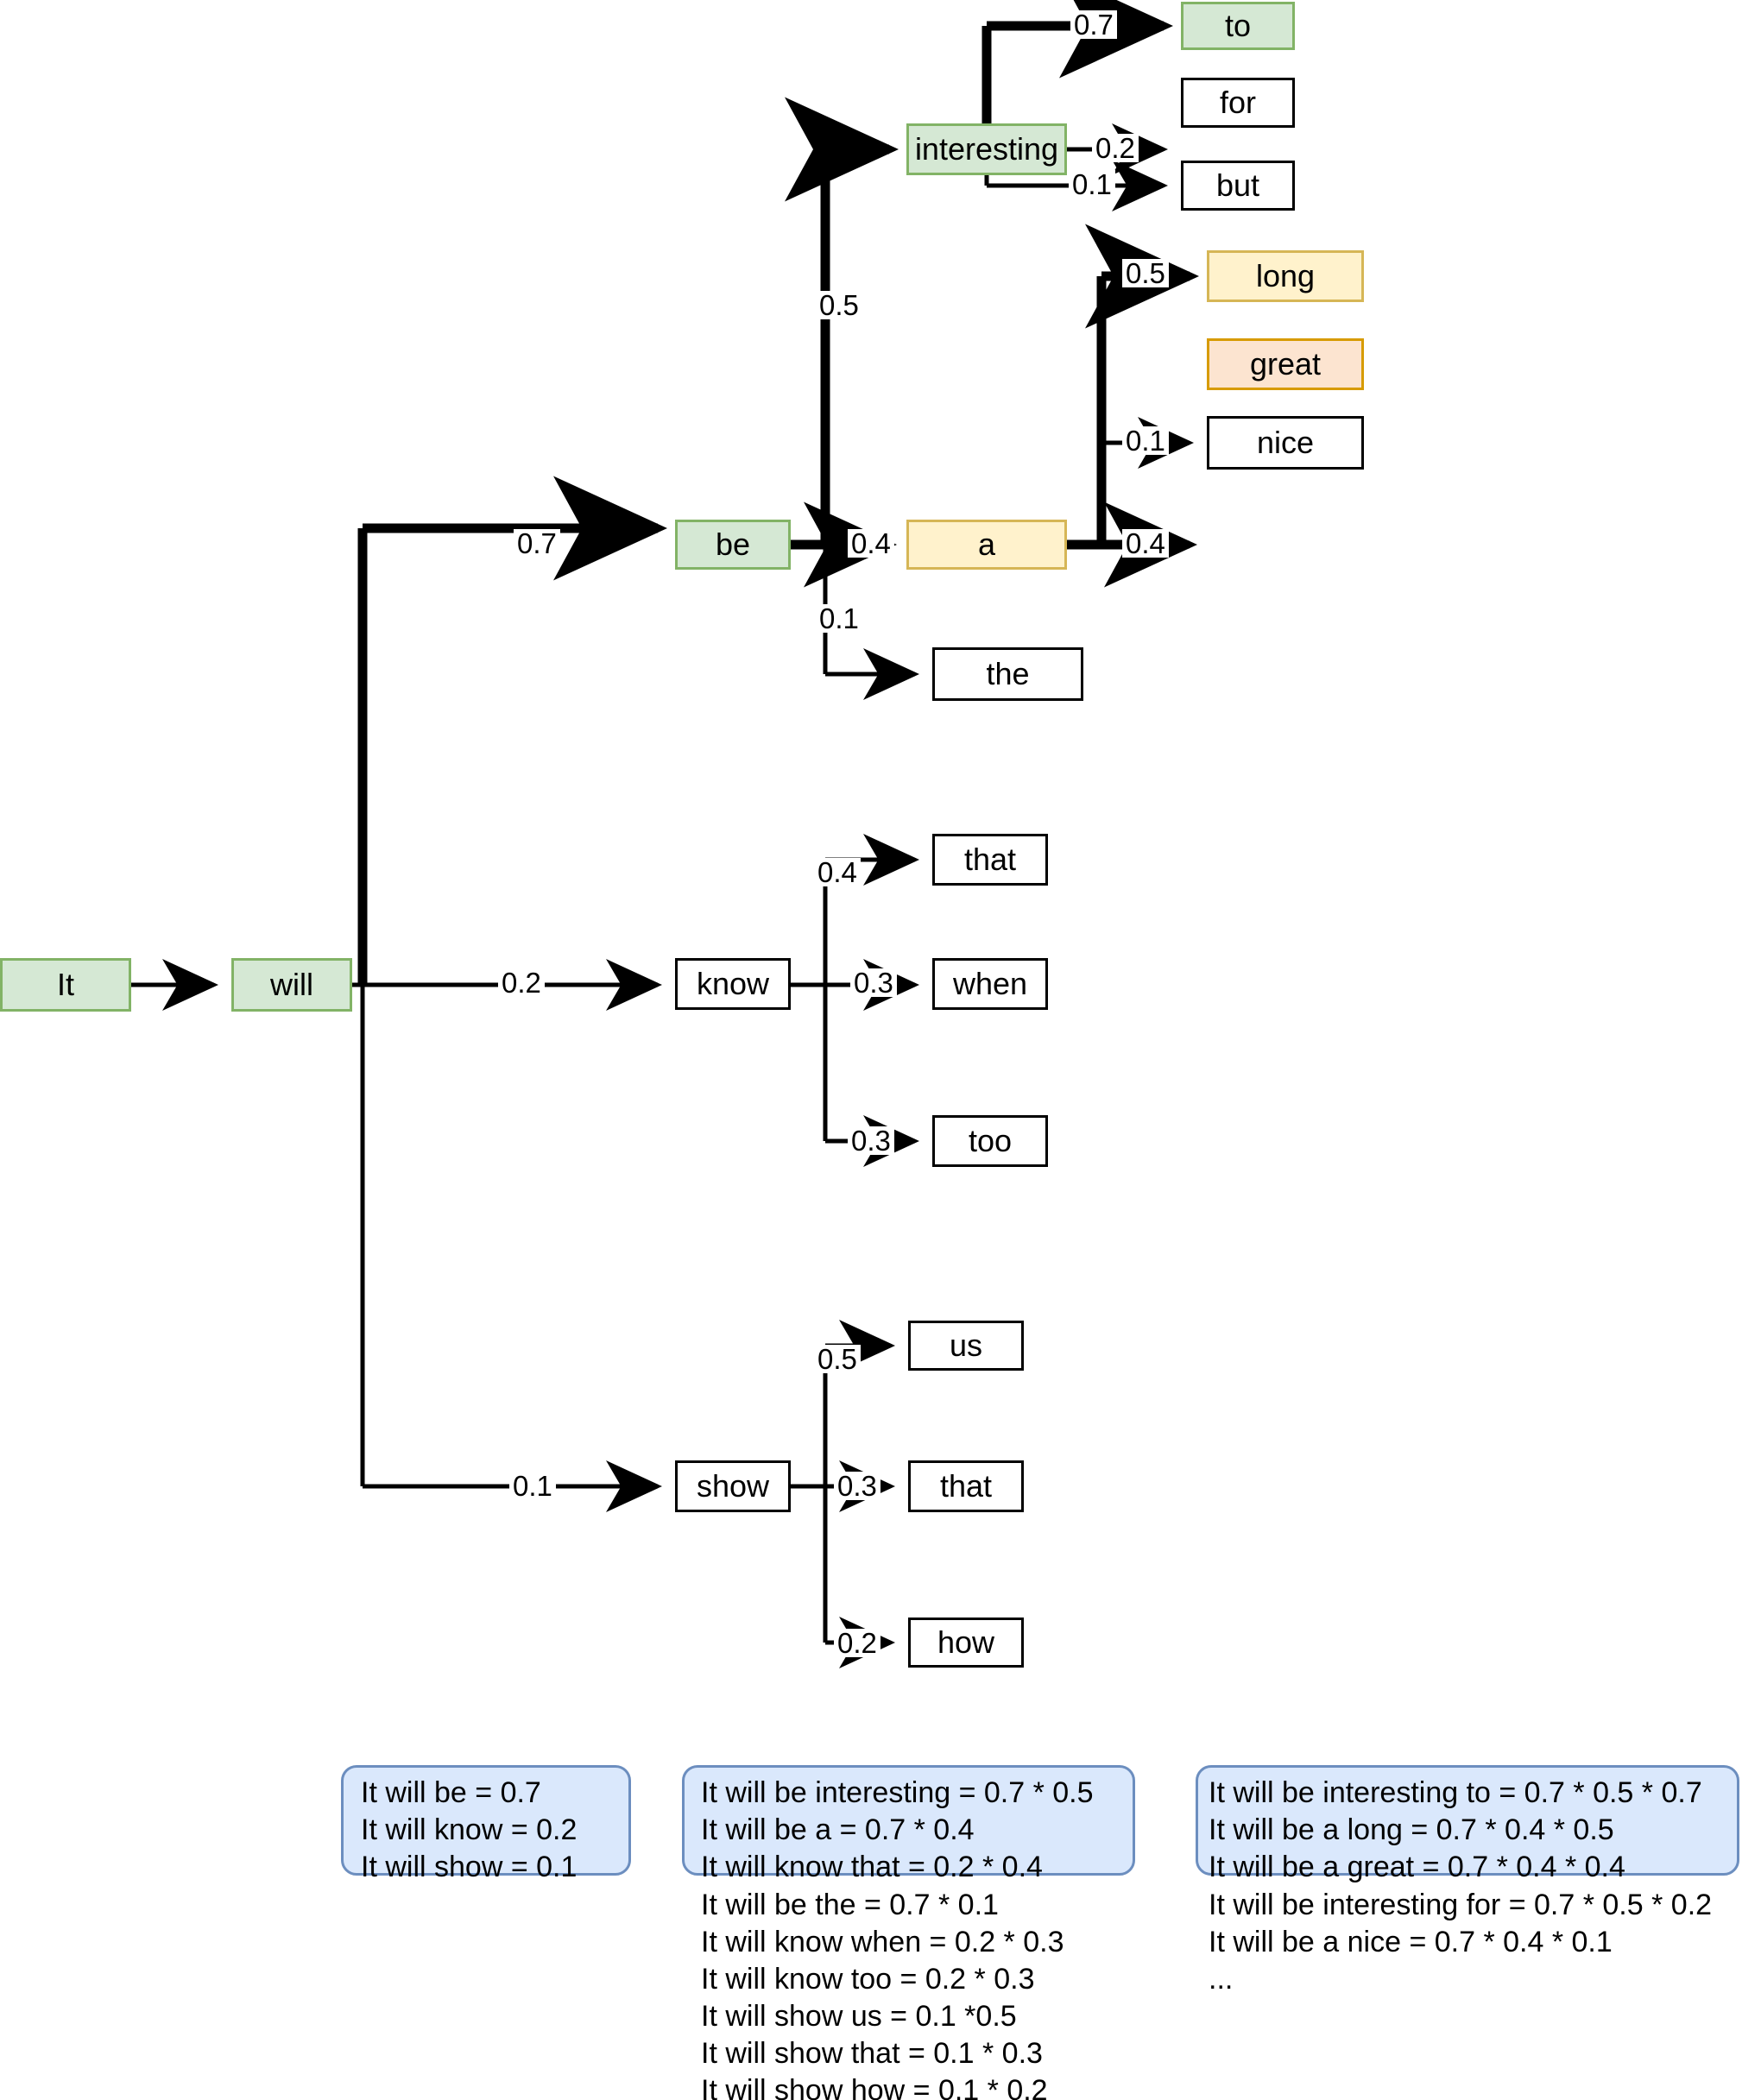  Describe the element at coordinates (1133, 406) in the screenshot. I see `edge-group-a` at that location.